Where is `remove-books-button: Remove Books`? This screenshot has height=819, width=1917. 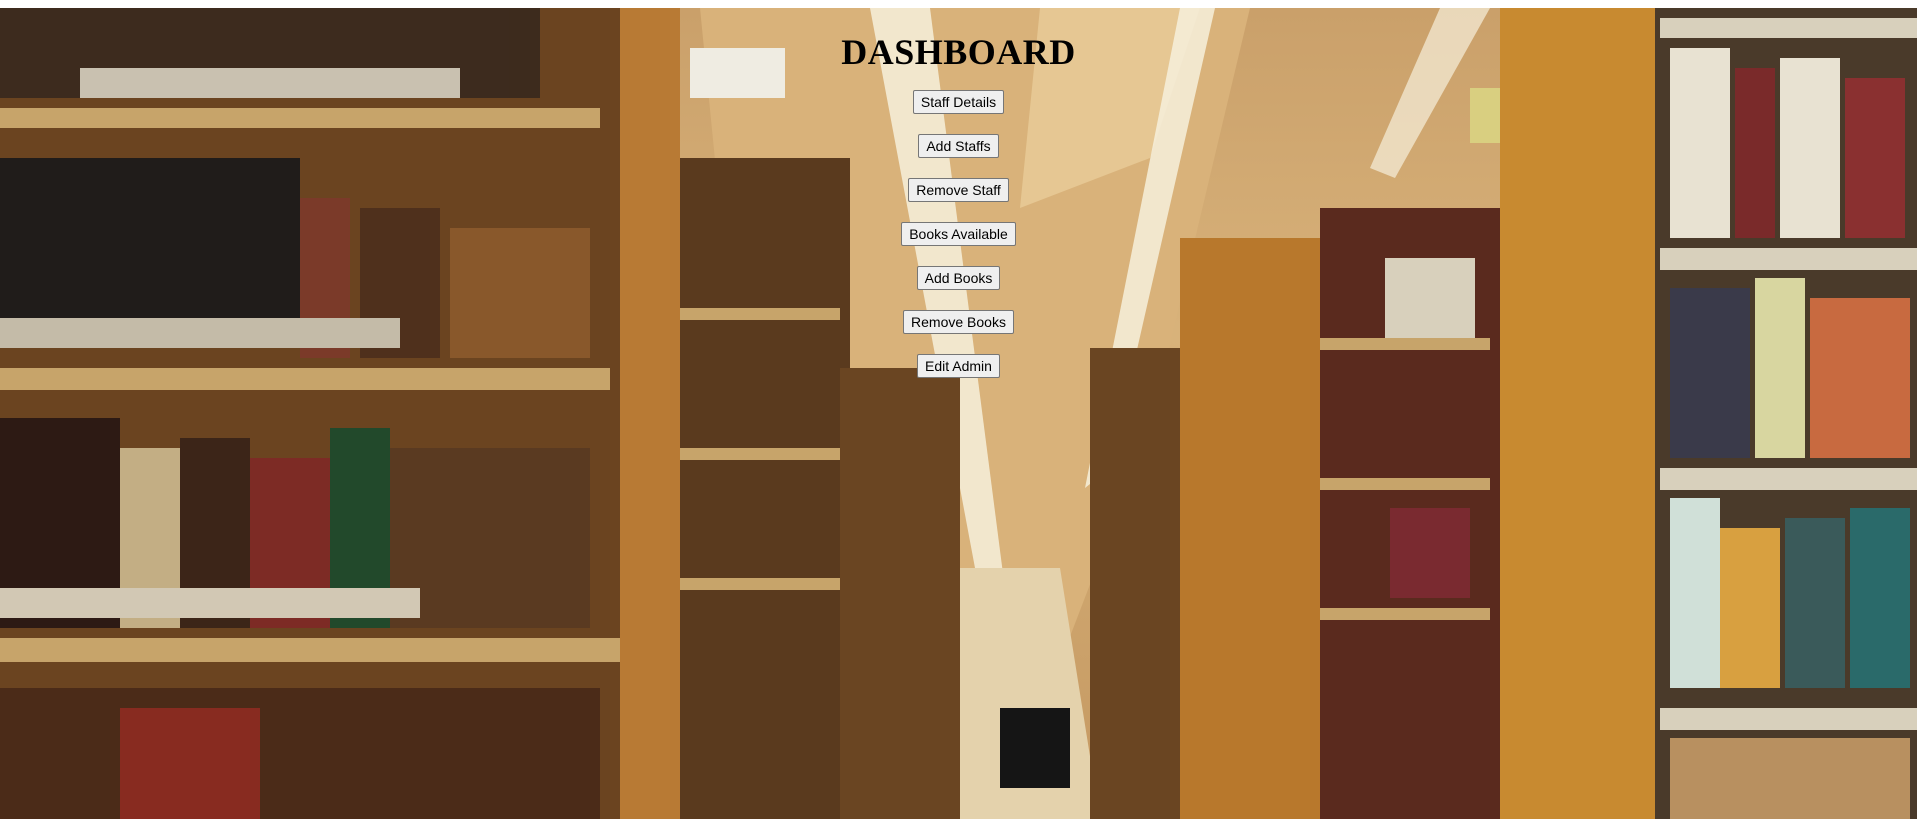 remove-books-button: Remove Books is located at coordinates (958, 322).